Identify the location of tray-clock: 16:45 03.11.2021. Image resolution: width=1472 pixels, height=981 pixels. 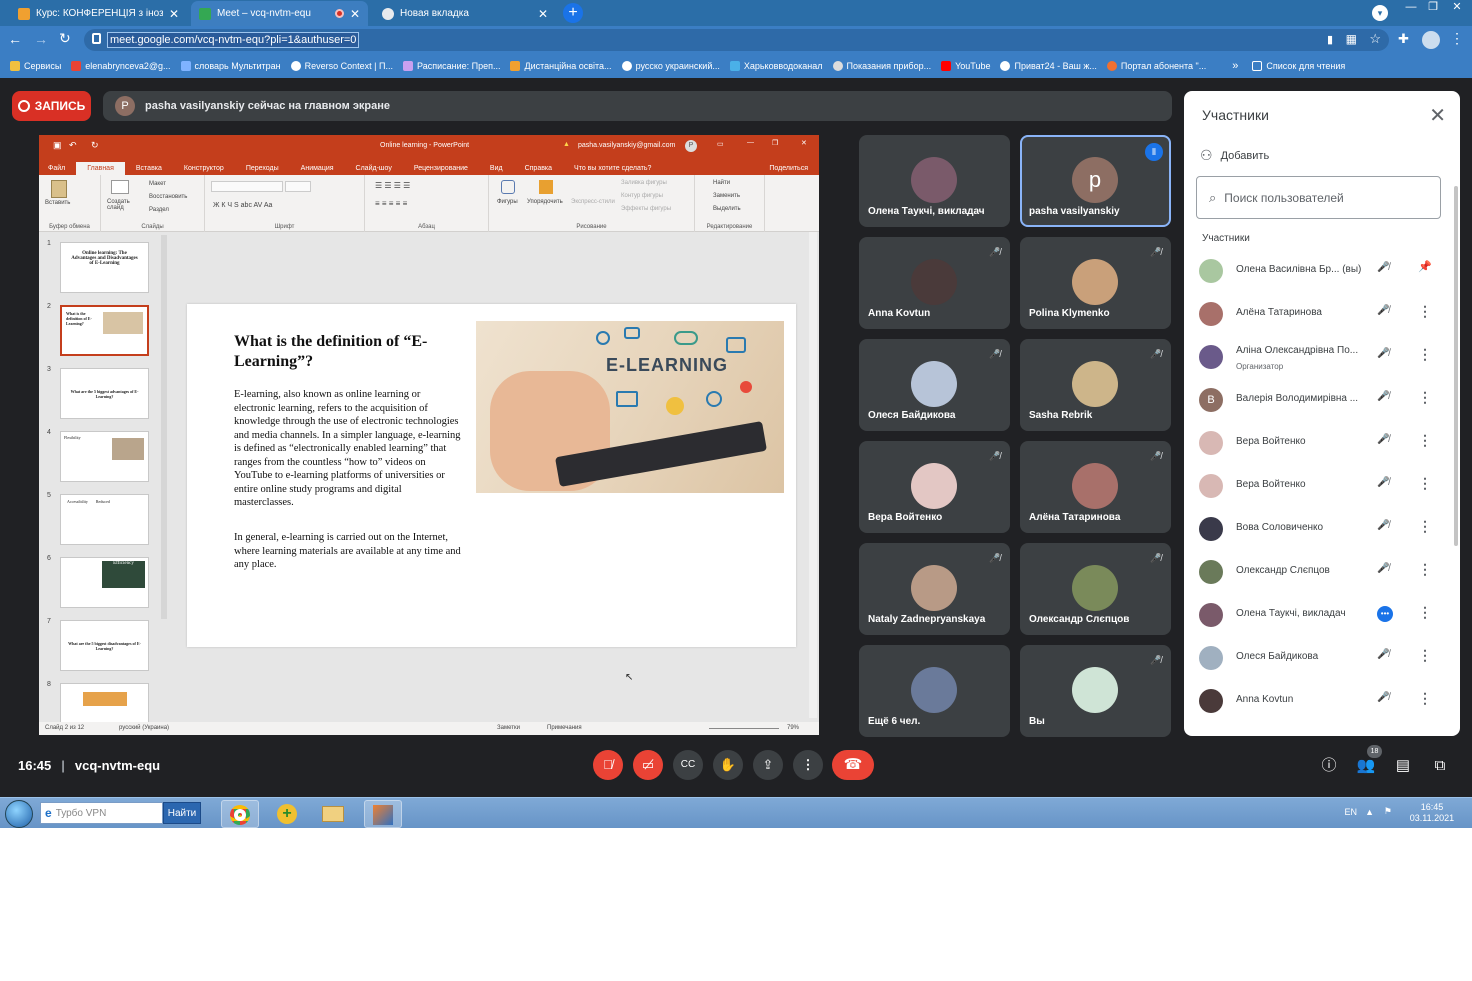
(1432, 813).